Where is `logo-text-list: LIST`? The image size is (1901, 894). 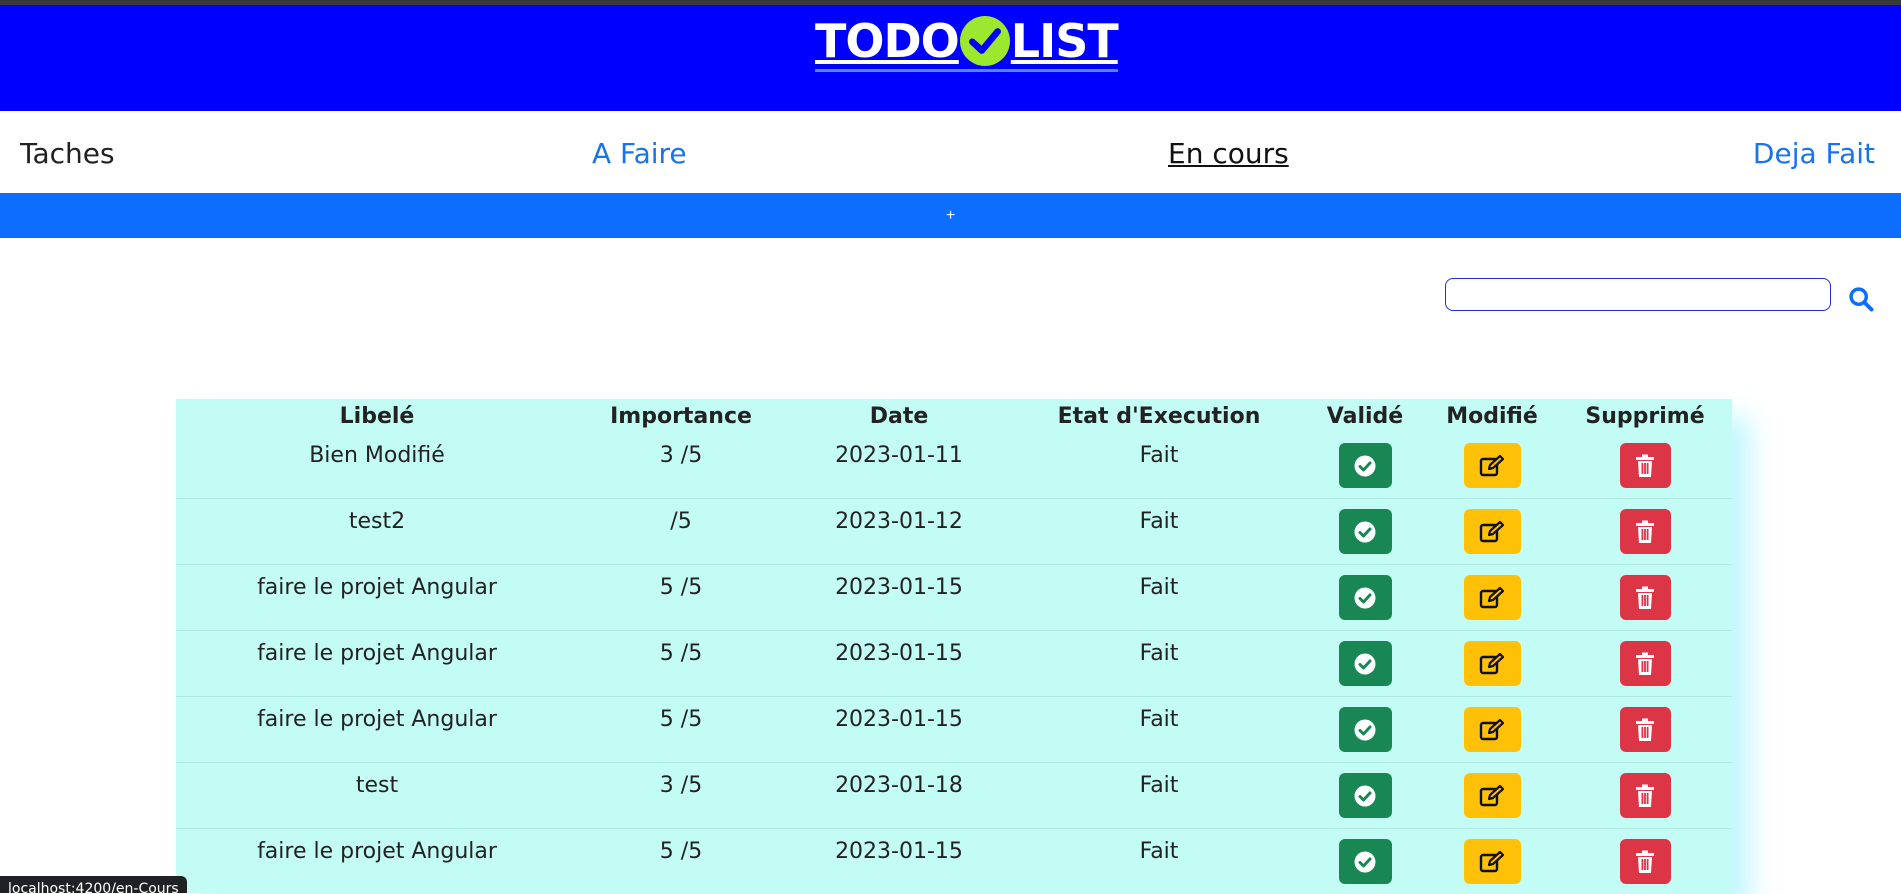
logo-text-list: LIST is located at coordinates (1064, 41).